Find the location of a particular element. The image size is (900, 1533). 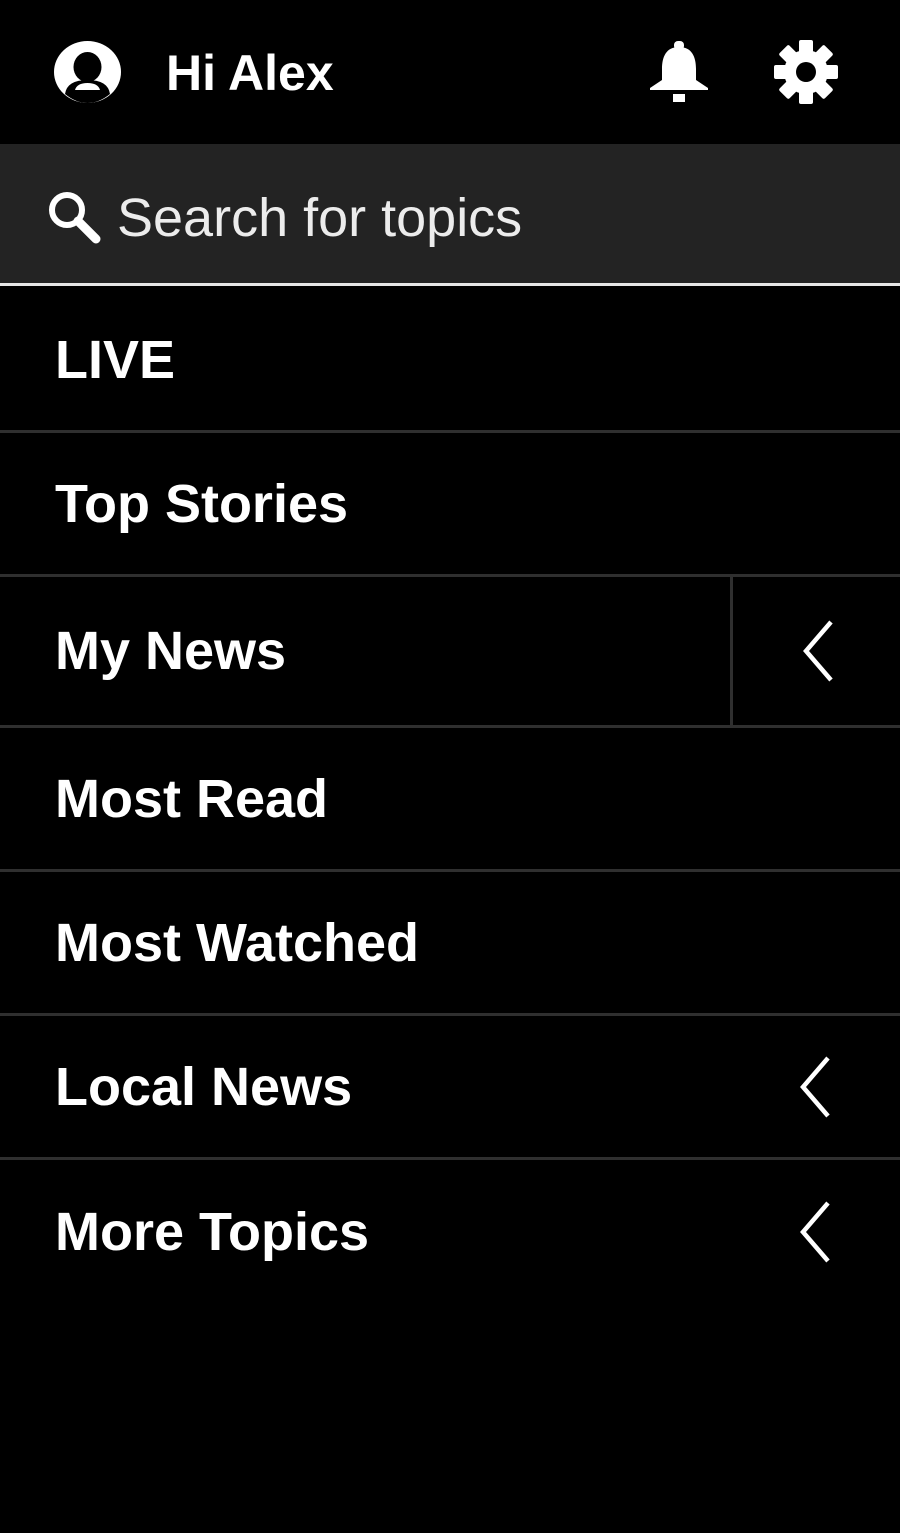

menu-item-label: Most Watched is located at coordinates (237, 942).